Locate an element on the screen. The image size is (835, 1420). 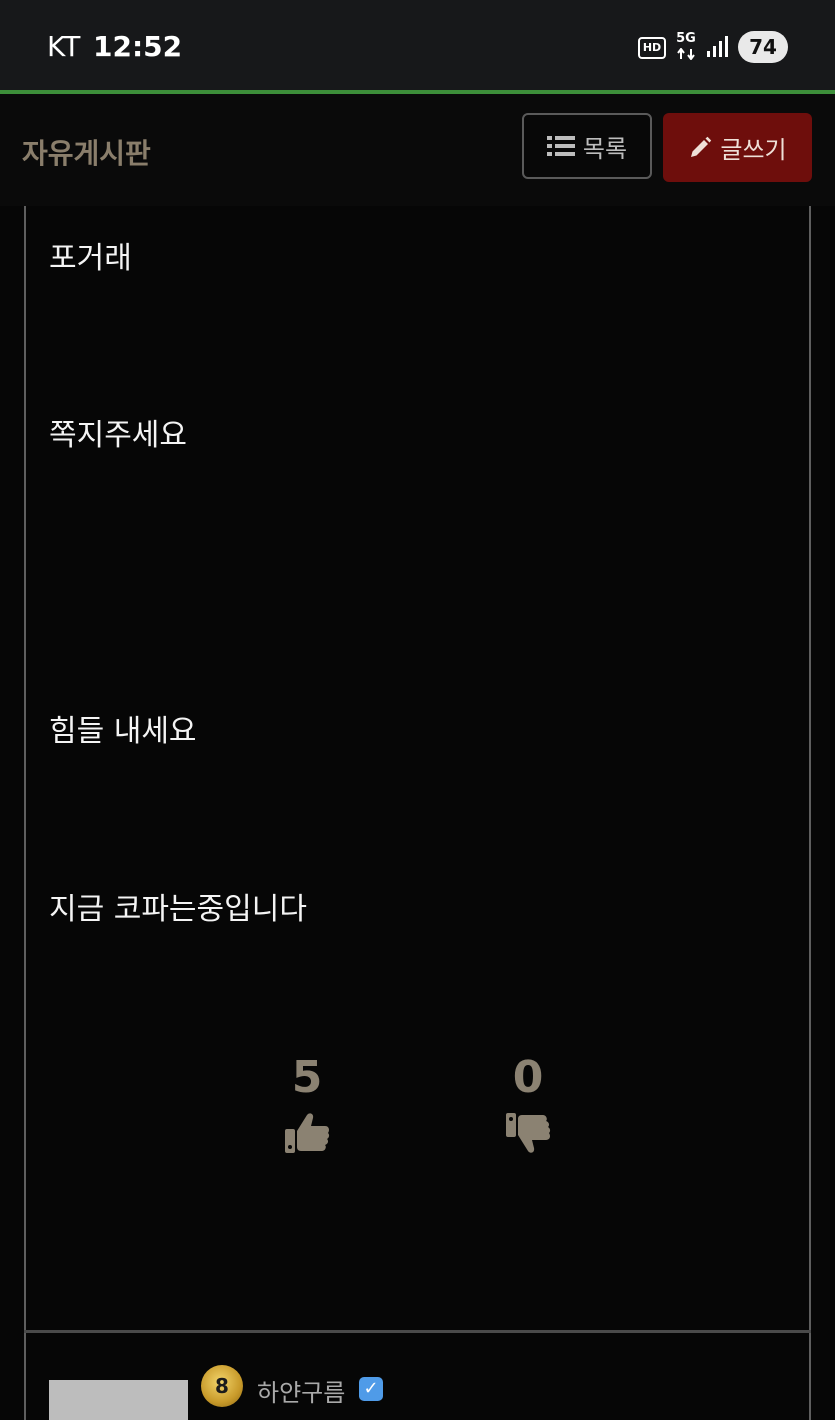
write-button-label: 글쓰기 is located at coordinates (753, 150).